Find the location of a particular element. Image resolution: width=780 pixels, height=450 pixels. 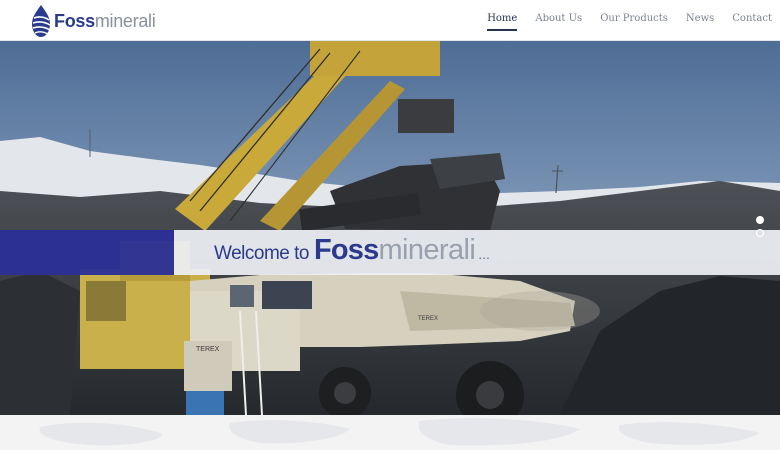

logo-bold-text: Foss is located at coordinates (74, 21).